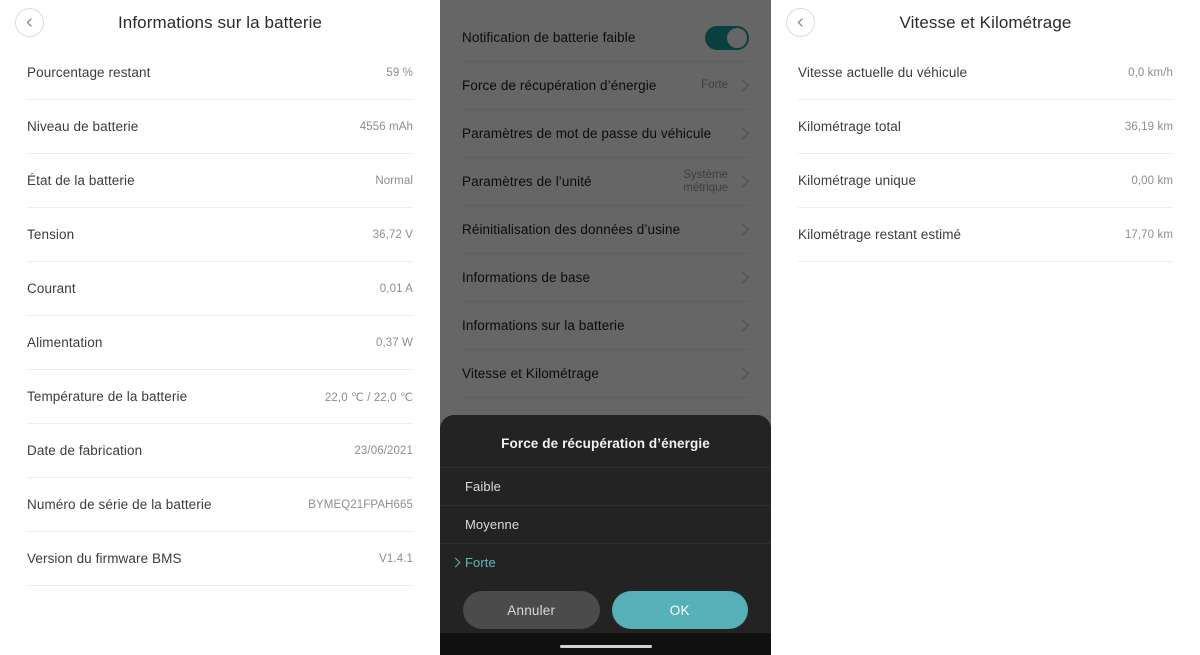  I want to click on row-value: 0,37 W, so click(394, 342).